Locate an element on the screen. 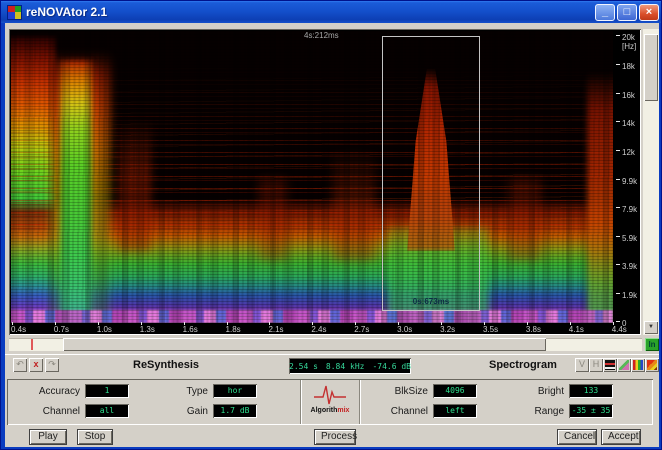 The image size is (662, 450). blksize-value: 4096 is located at coordinates (455, 391).